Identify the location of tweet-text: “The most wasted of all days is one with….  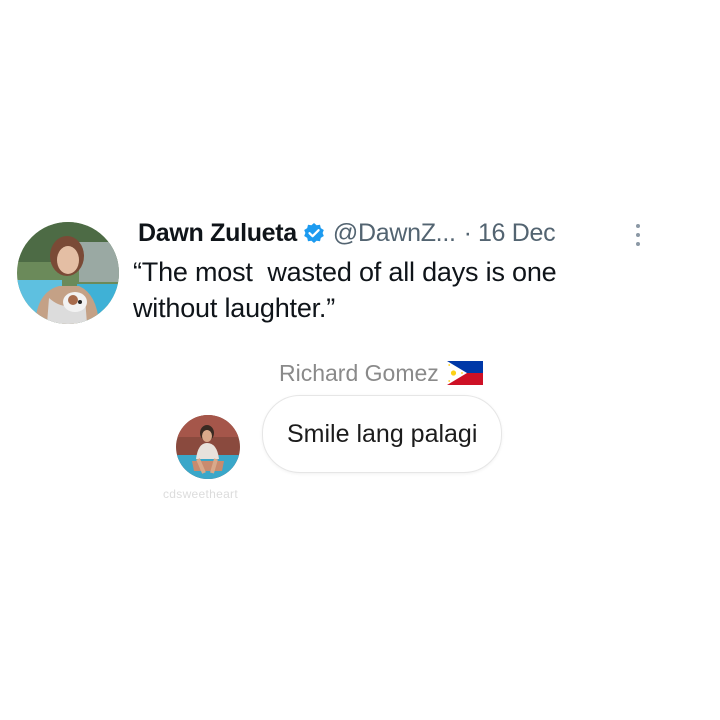
(393, 290).